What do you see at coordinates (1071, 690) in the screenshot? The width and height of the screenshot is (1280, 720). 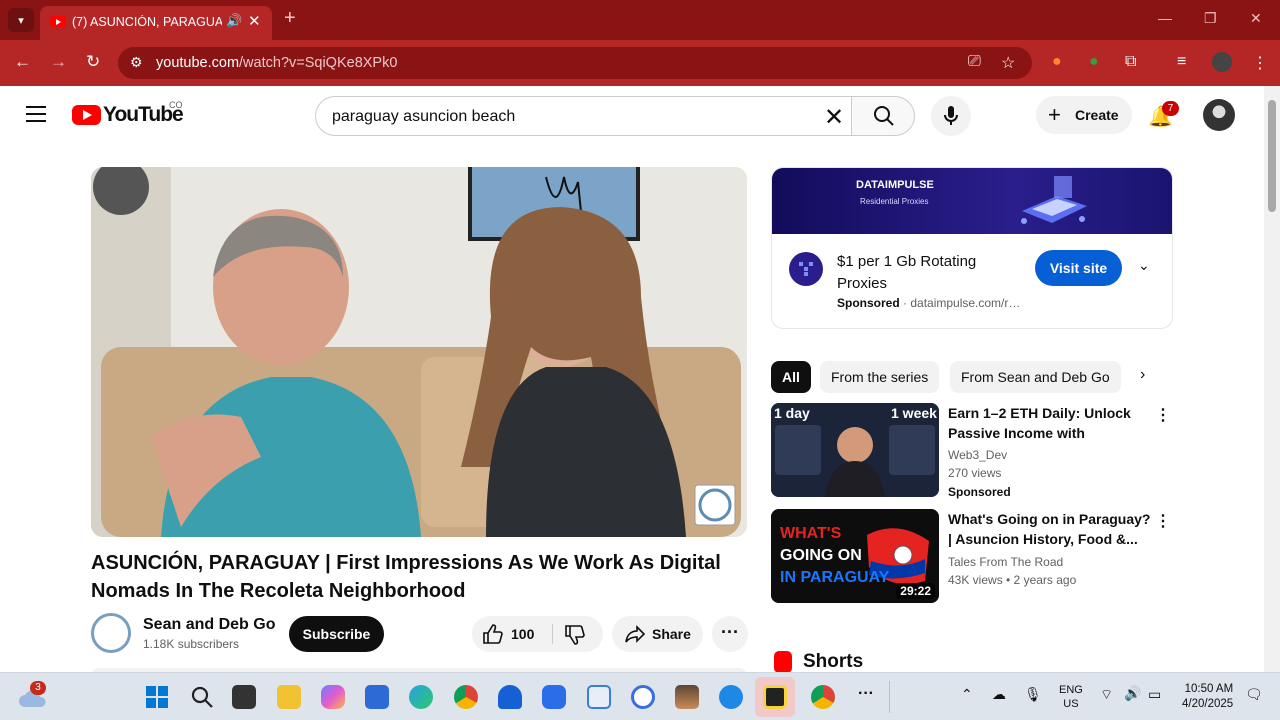 I see `language-code: ENG` at bounding box center [1071, 690].